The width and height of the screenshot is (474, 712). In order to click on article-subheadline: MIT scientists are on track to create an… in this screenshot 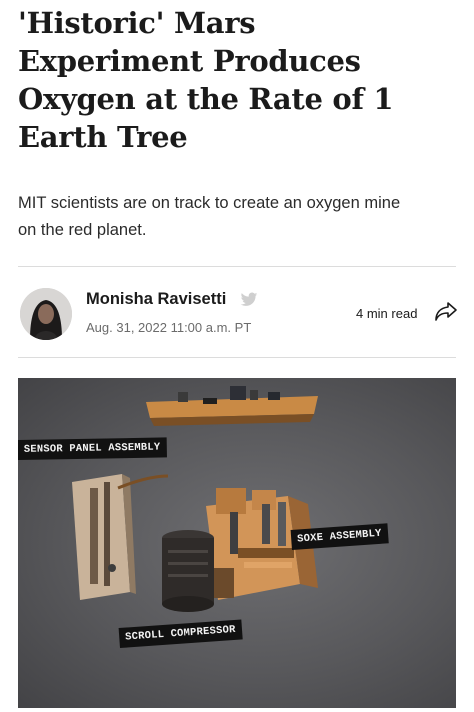, I will do `click(238, 217)`.